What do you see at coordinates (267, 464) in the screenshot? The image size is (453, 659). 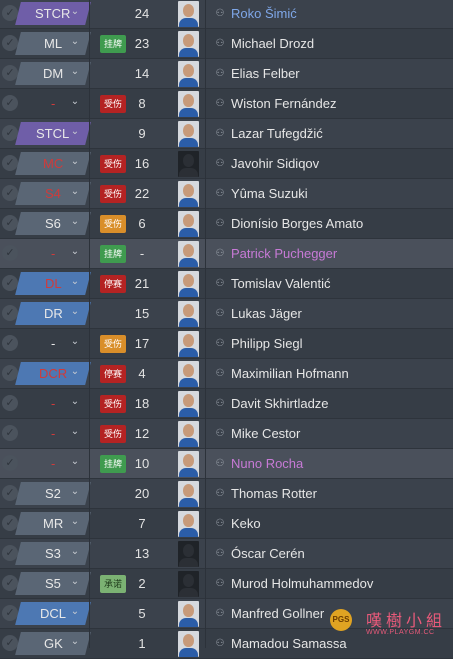 I see `player-name: Nuno Rocha` at bounding box center [267, 464].